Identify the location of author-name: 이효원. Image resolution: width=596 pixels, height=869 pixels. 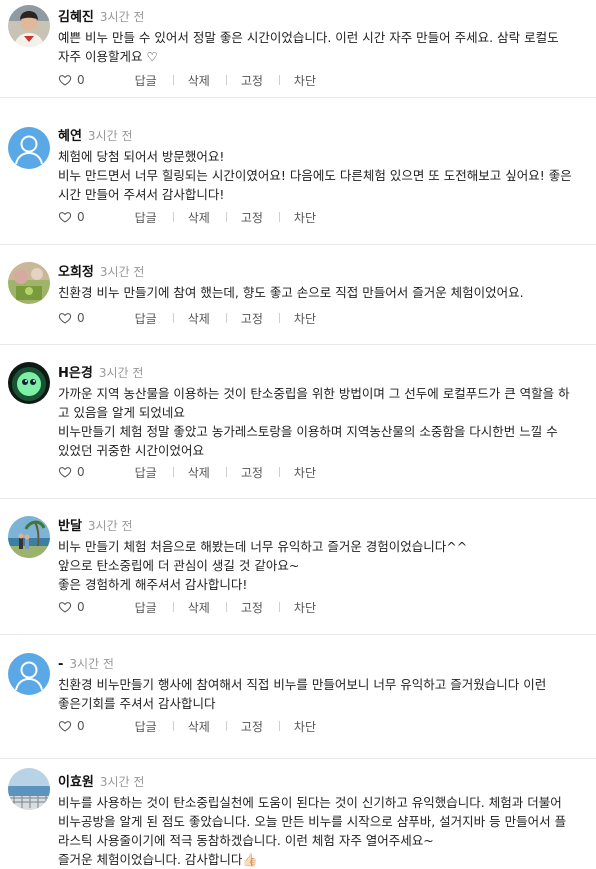
(76, 782).